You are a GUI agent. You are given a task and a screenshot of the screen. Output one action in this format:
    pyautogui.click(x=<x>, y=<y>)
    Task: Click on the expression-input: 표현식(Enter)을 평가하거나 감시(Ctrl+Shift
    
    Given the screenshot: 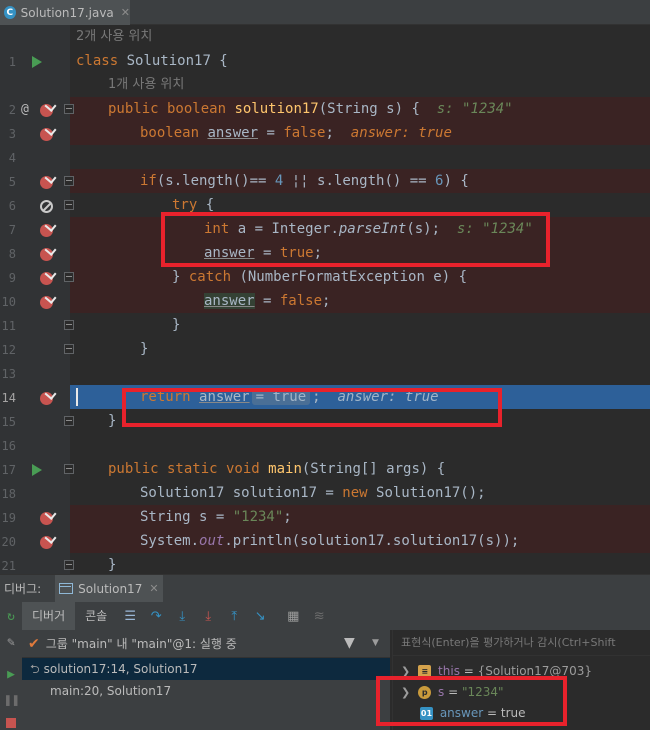 What is the action you would take?
    pyautogui.click(x=521, y=643)
    